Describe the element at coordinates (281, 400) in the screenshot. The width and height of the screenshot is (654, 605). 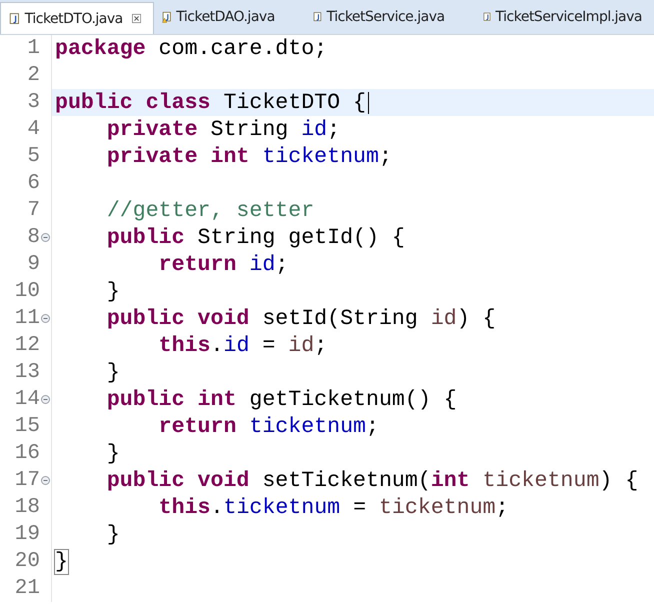
I see `code-line: public int getTicketnum() {` at that location.